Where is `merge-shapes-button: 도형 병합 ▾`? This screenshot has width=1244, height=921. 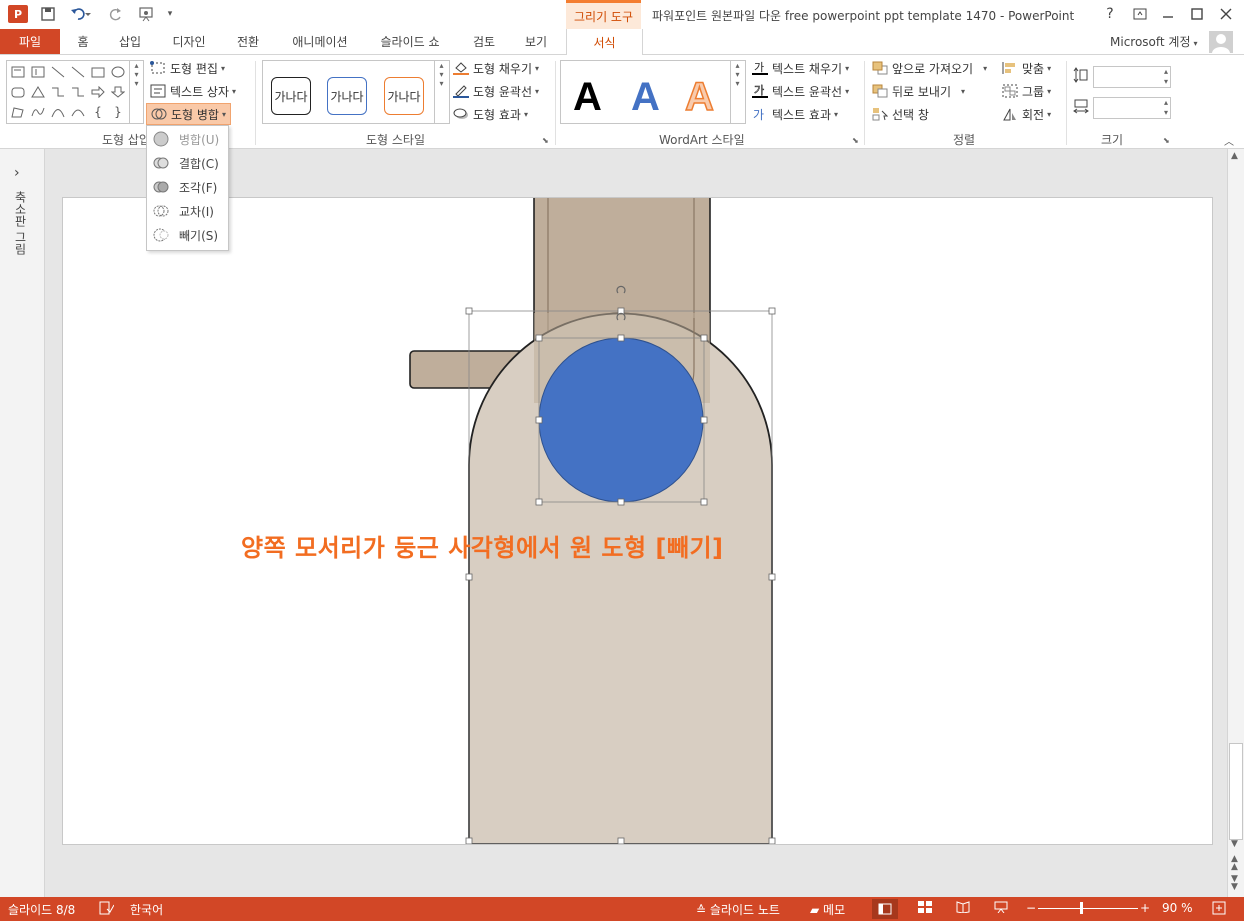 merge-shapes-button: 도형 병합 ▾ is located at coordinates (188, 114).